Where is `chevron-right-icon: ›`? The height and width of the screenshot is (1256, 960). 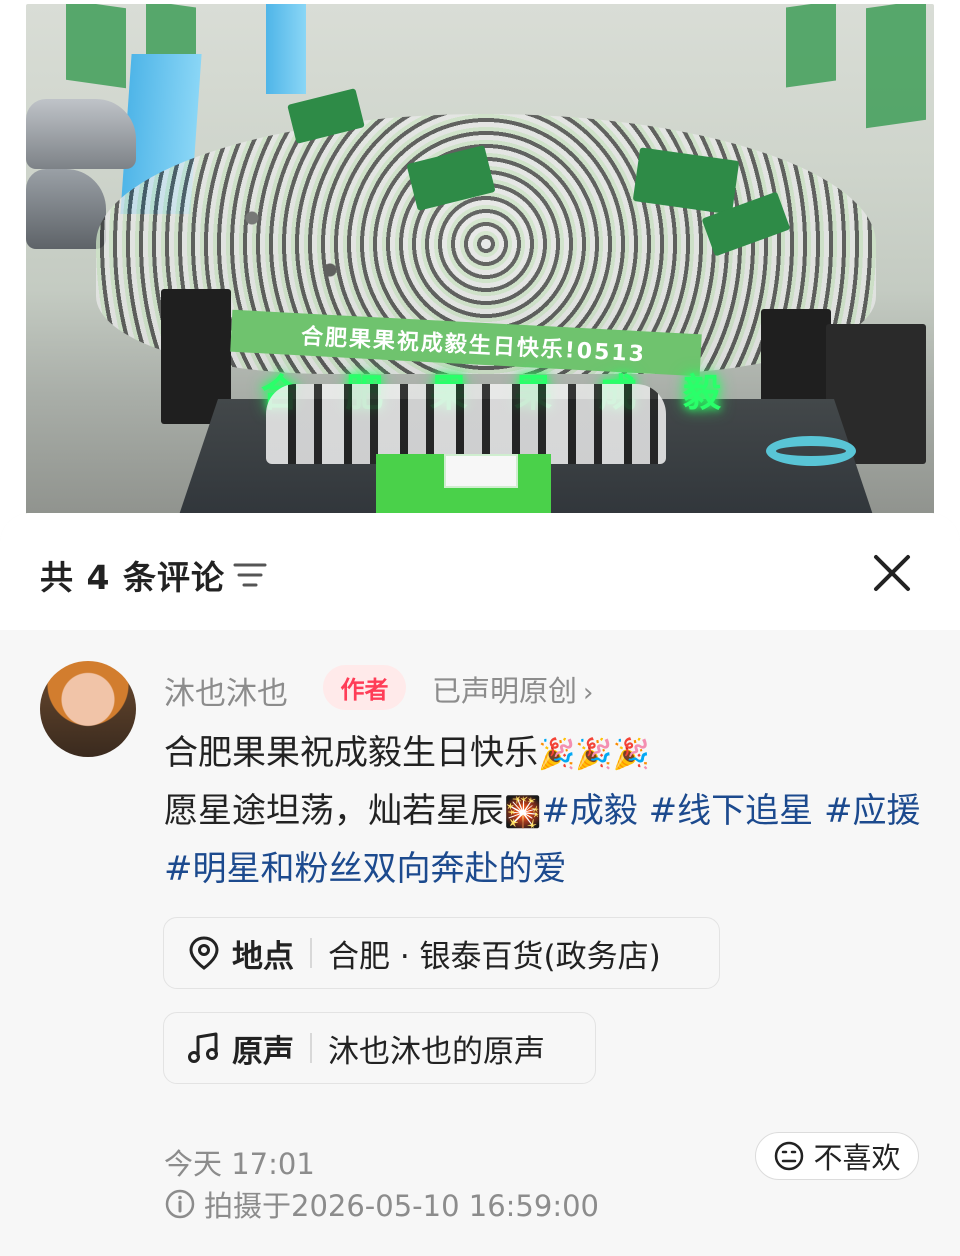
chevron-right-icon: › is located at coordinates (588, 693).